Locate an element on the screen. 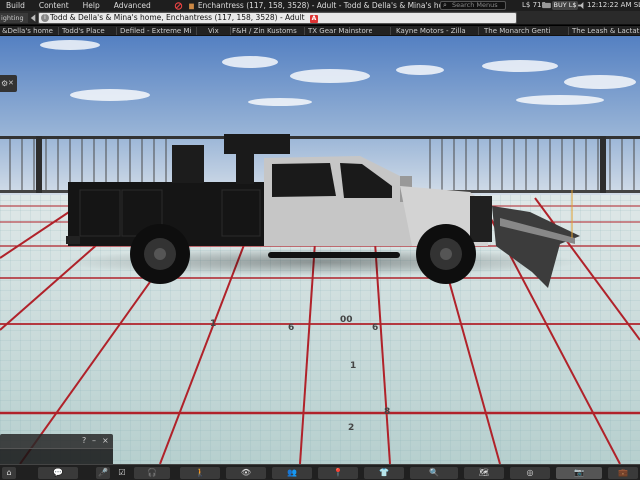  search-menus-input: ⌕ Search Menus is located at coordinates (473, 5).